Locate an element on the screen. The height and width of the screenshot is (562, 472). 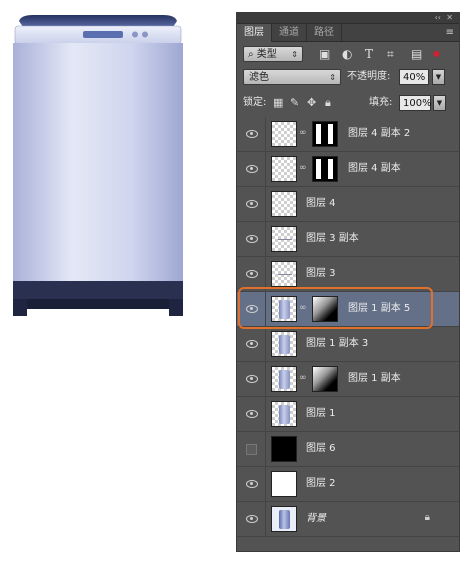
layer-row: 图层 2 is located at coordinates (348, 484).